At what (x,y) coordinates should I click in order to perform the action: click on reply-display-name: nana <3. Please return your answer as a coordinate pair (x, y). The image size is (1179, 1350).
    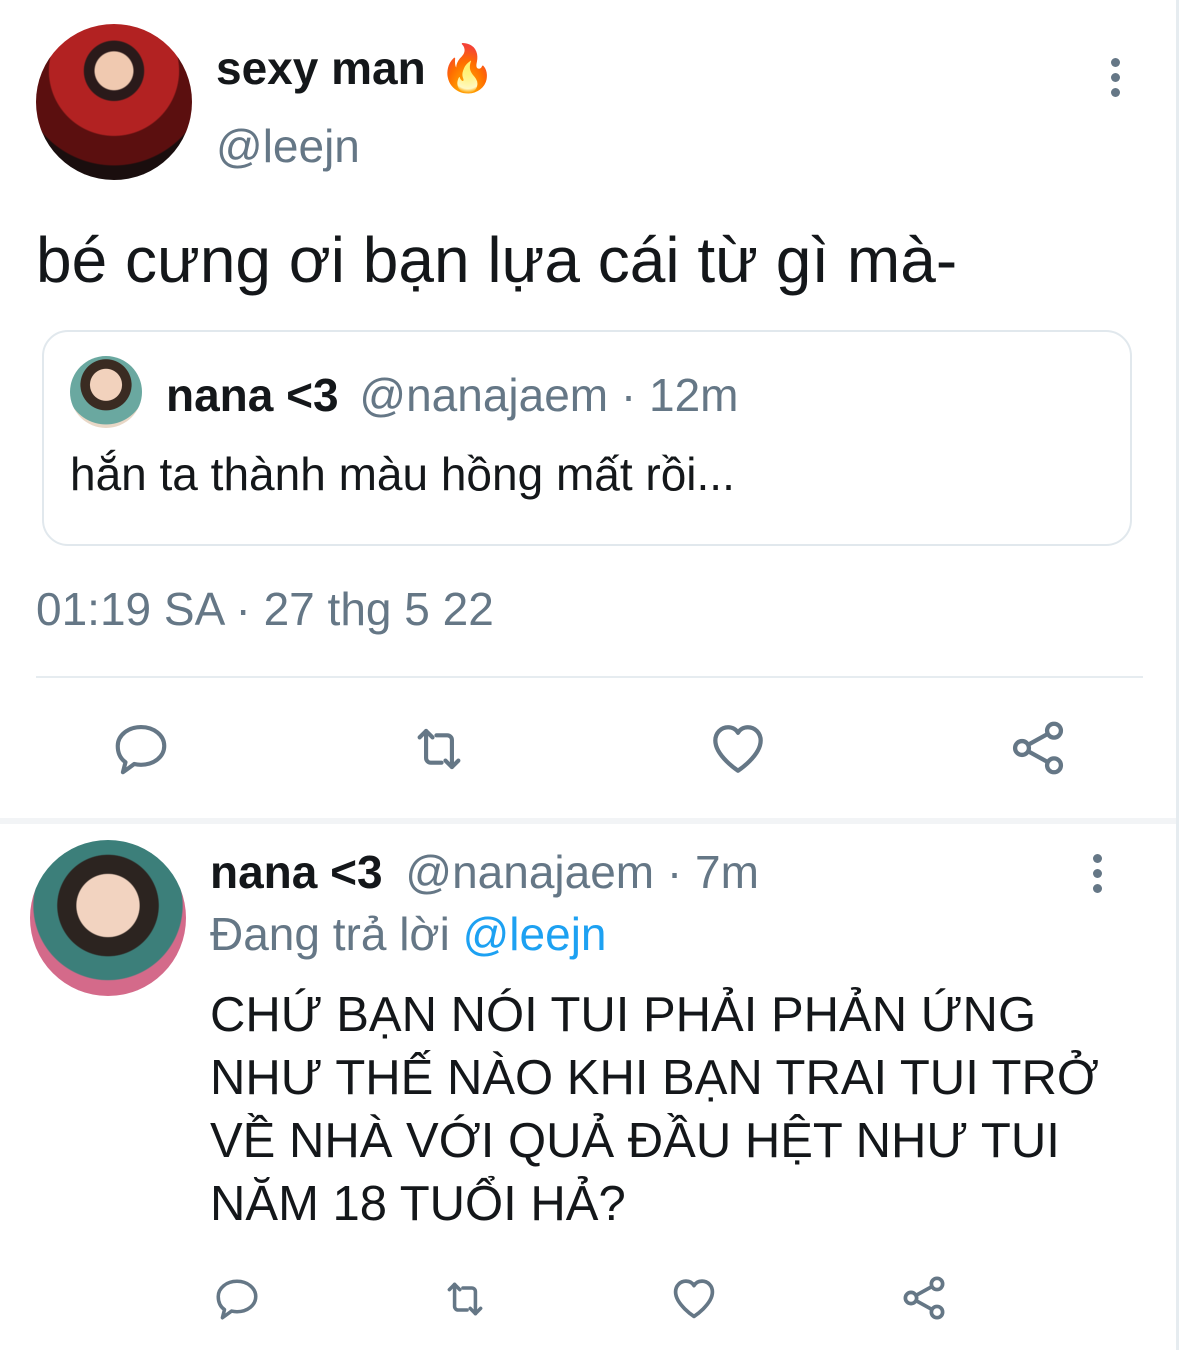
    Looking at the image, I should click on (296, 872).